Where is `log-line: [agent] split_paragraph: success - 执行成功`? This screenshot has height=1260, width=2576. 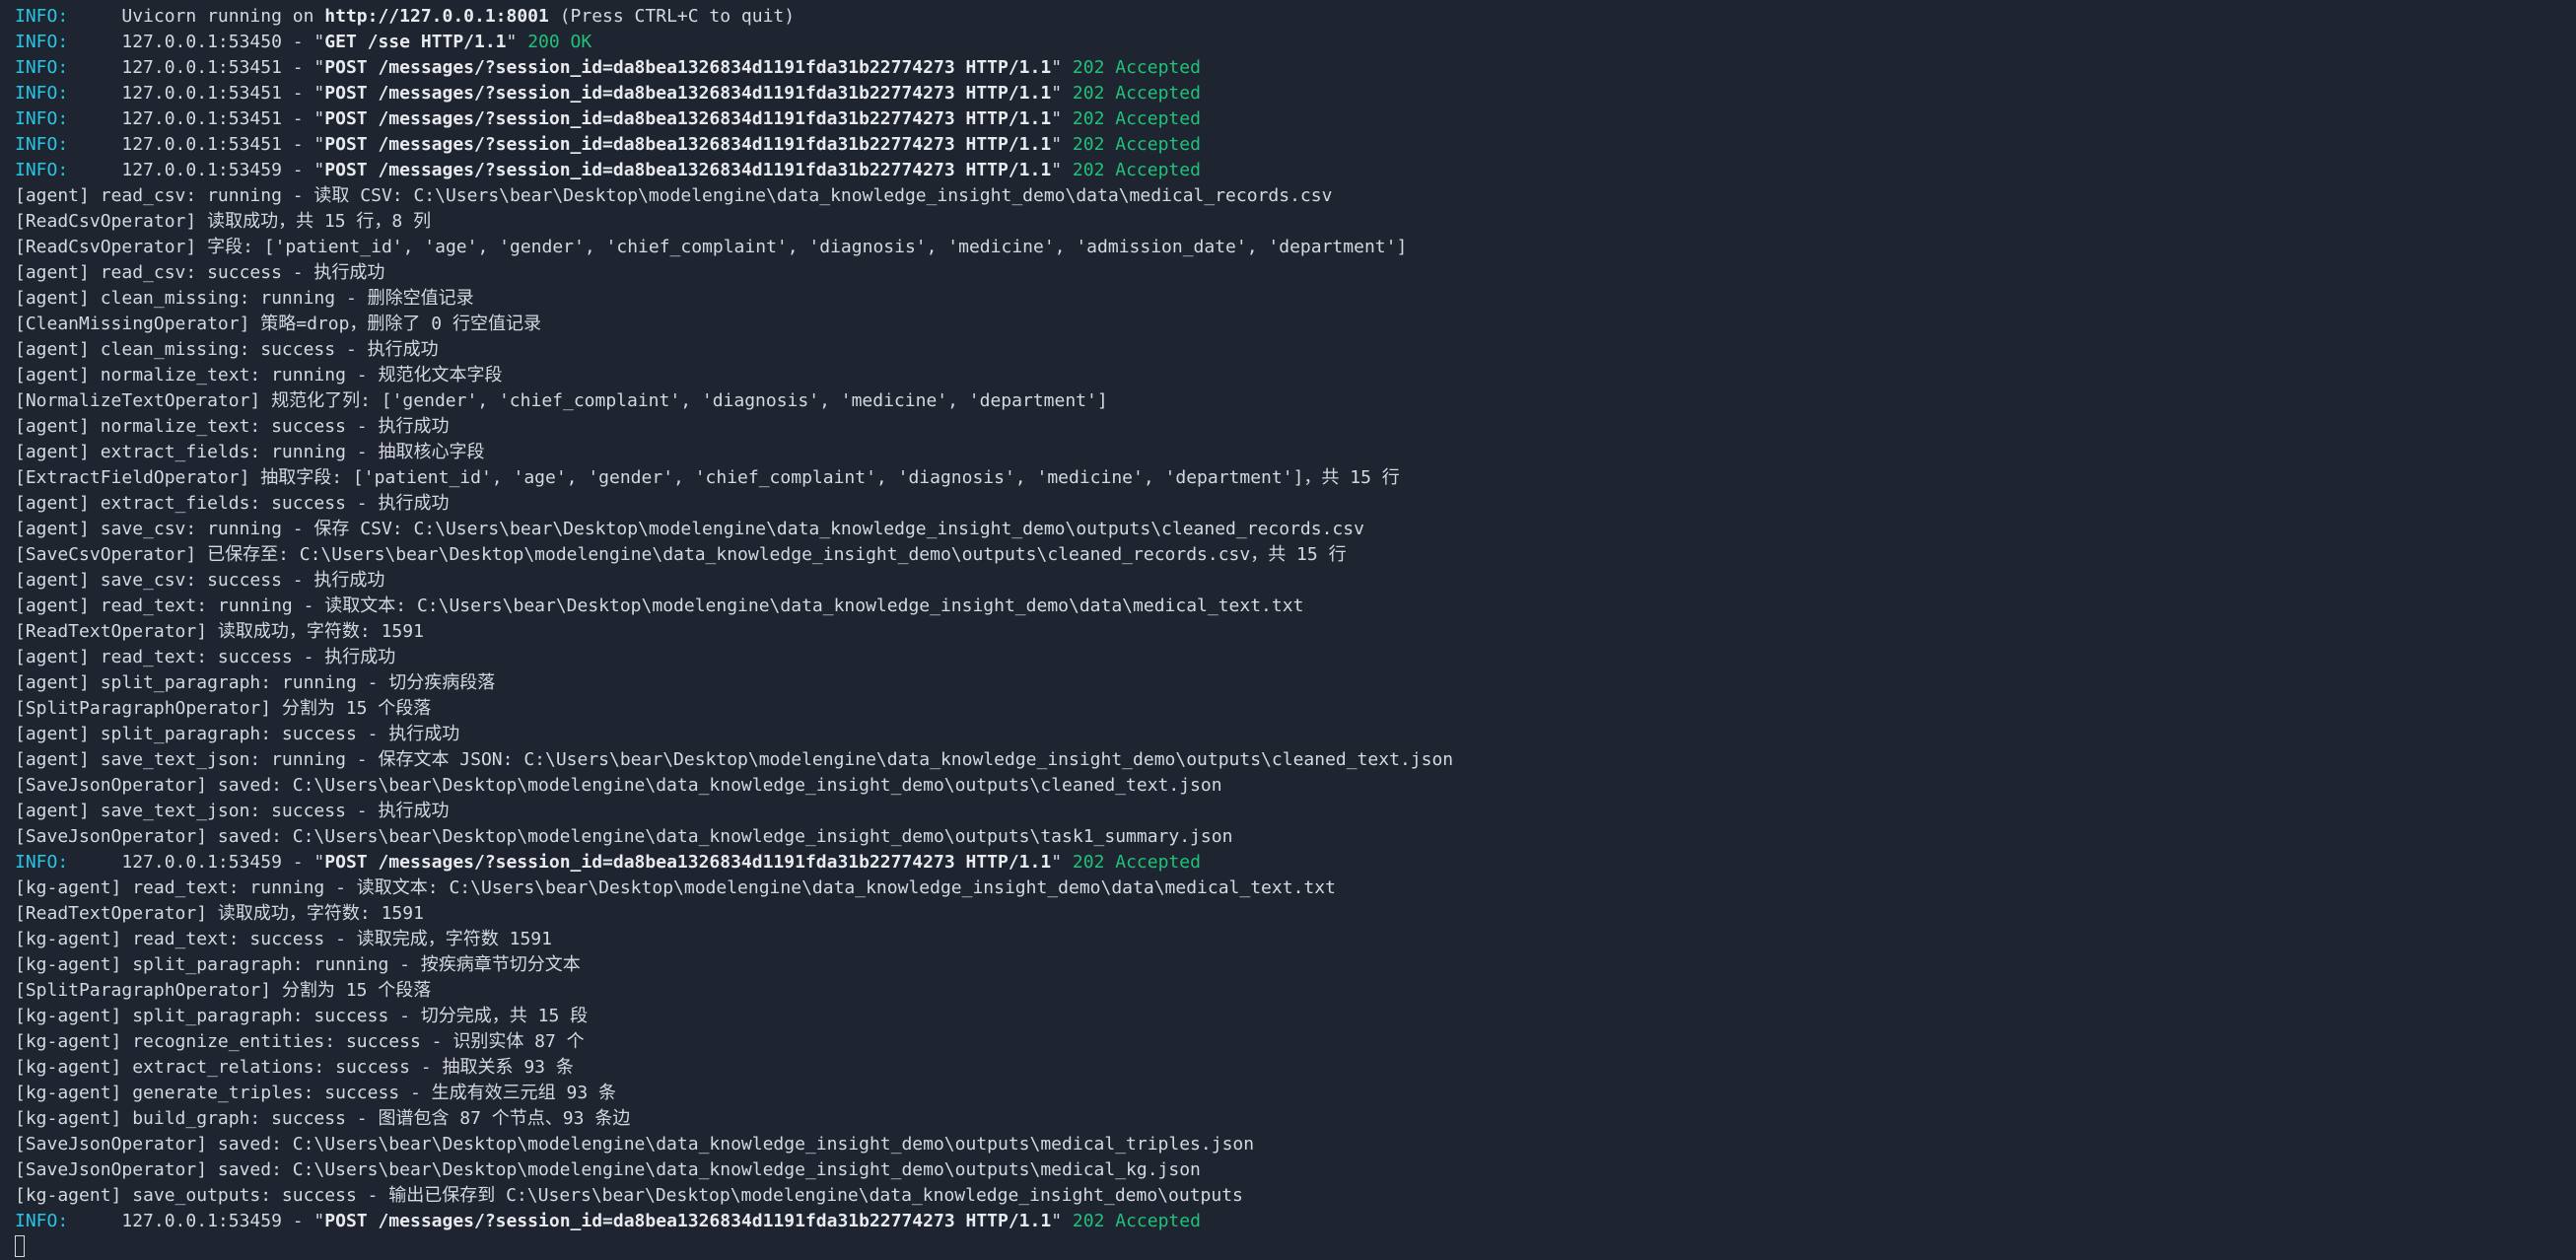 log-line: [agent] split_paragraph: success - 执行成功 is located at coordinates (238, 734).